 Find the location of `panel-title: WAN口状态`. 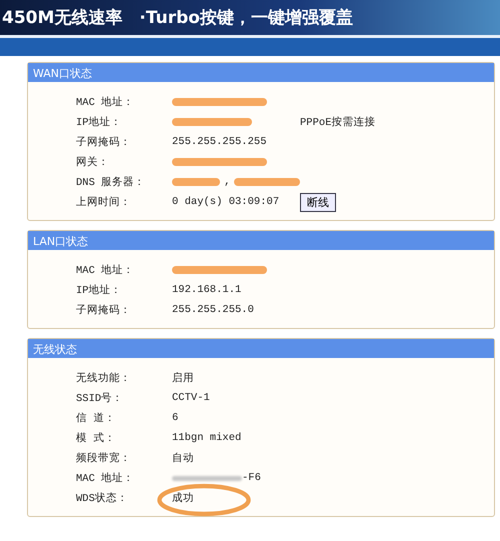

panel-title: WAN口状态 is located at coordinates (261, 72).